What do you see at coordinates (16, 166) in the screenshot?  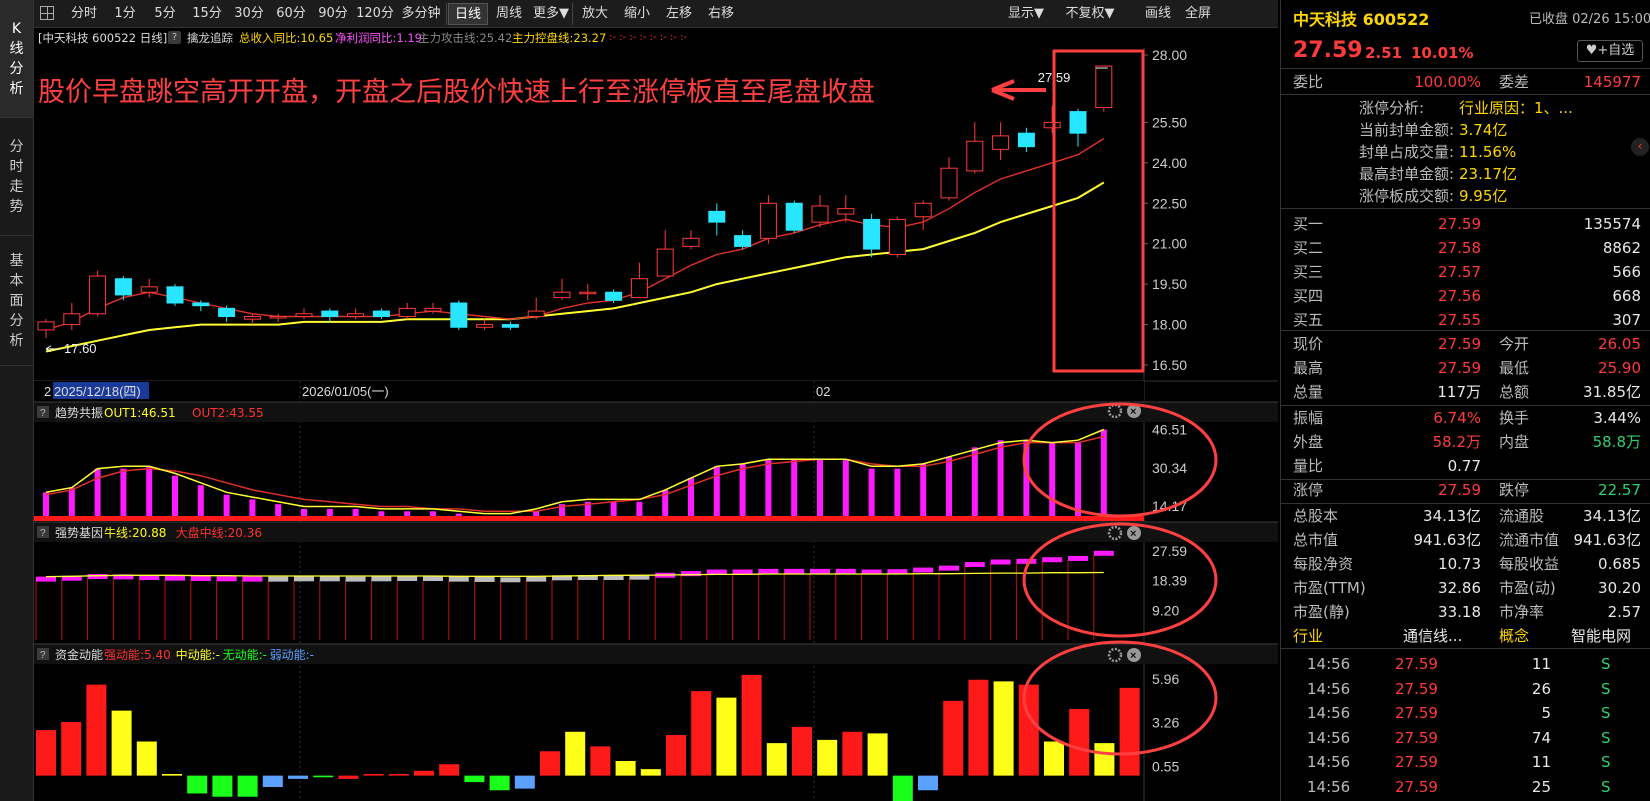 I see `sidebar-tab-char: 时` at bounding box center [16, 166].